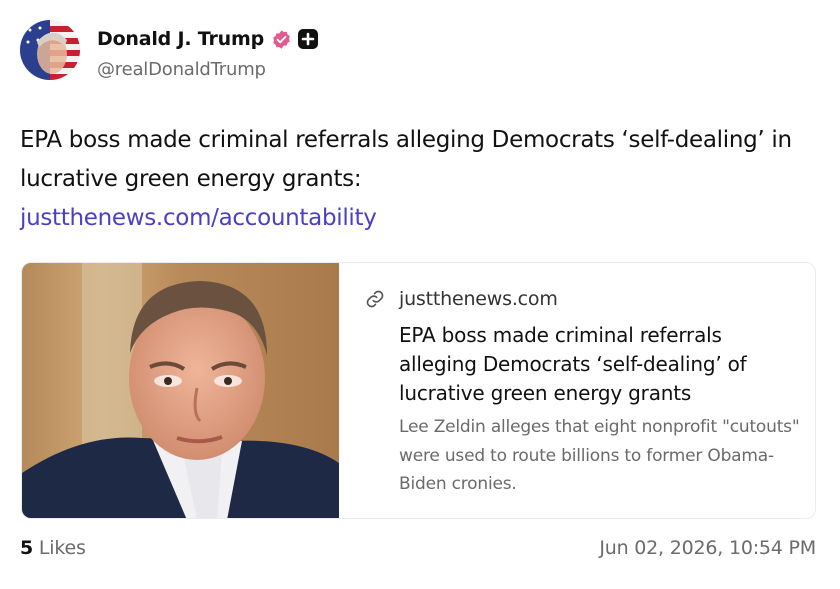 Image resolution: width=840 pixels, height=589 pixels. I want to click on author-block: Donald J. Trump @realDonaldTrump, so click(207, 53).